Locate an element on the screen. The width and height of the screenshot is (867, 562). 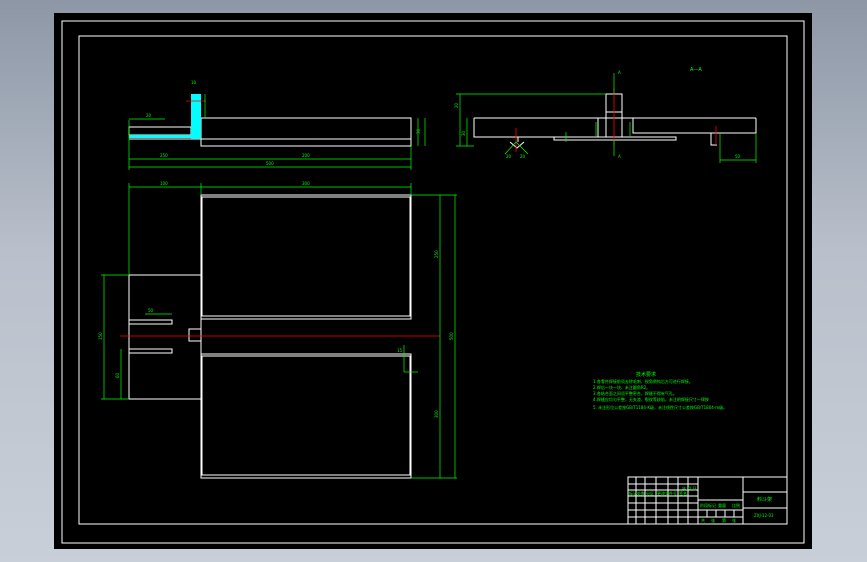
stage-label: 重量 is located at coordinates (722, 505).